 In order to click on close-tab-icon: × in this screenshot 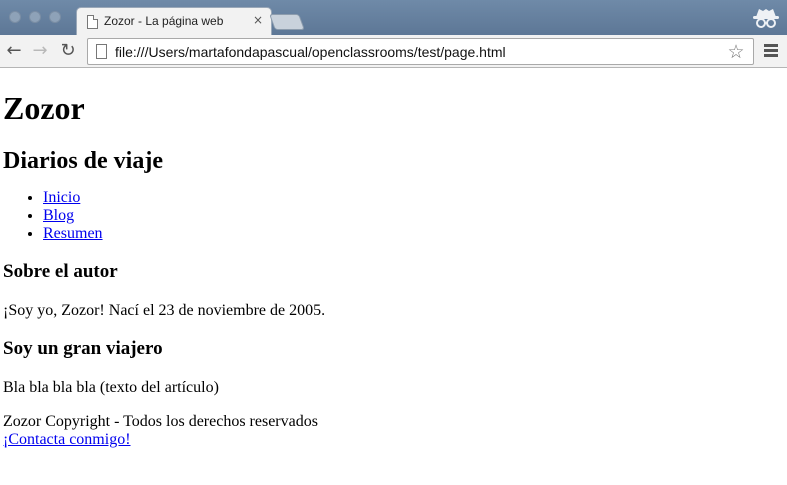, I will do `click(258, 20)`.